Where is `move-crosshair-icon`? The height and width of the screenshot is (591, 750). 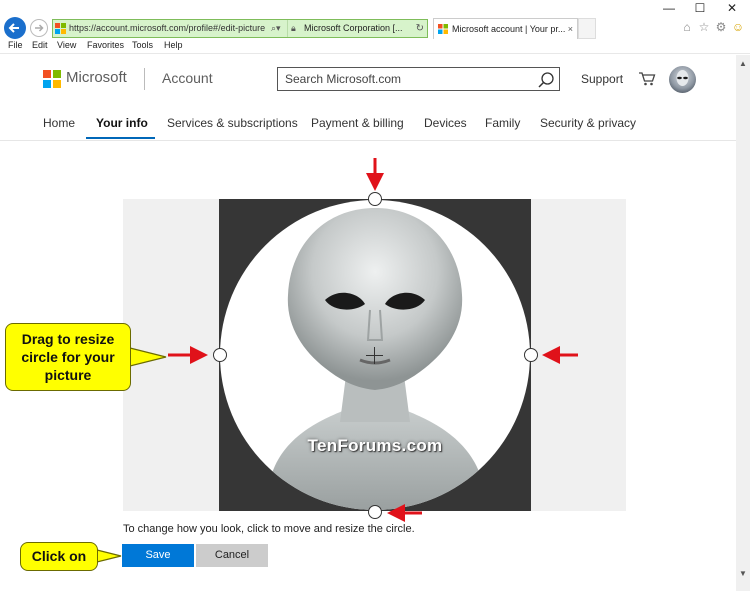 move-crosshair-icon is located at coordinates (374, 355).